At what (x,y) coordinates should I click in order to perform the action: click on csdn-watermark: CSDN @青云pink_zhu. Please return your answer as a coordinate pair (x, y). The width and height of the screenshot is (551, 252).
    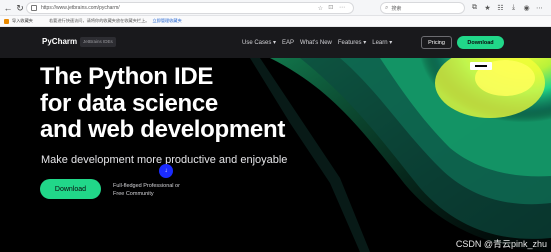
    Looking at the image, I should click on (501, 244).